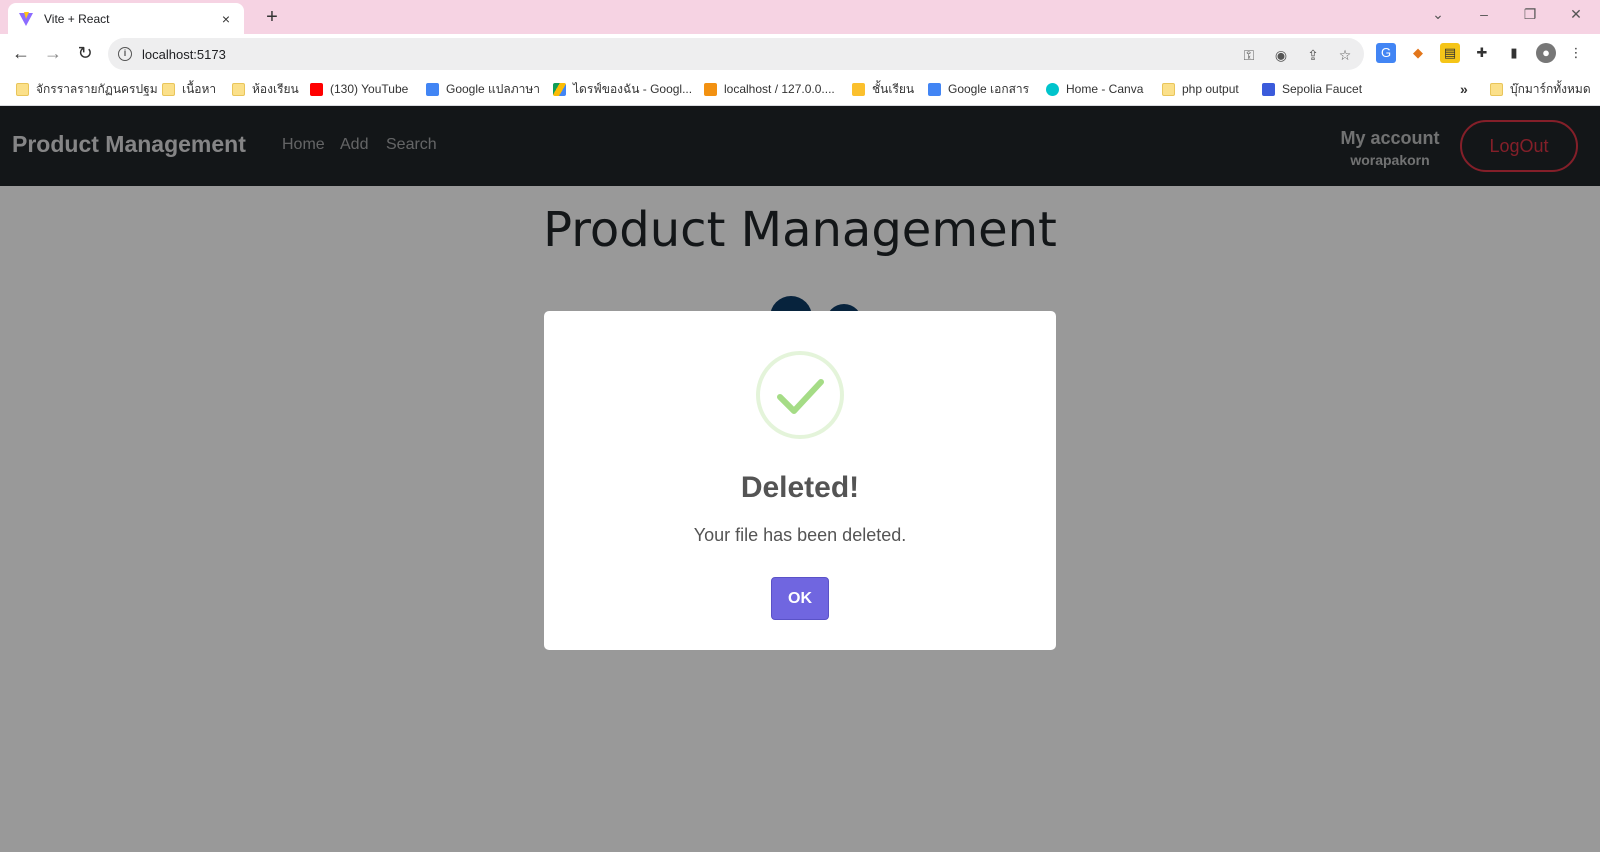 Image resolution: width=1600 pixels, height=852 pixels. What do you see at coordinates (189, 89) in the screenshot?
I see `bookmark-item: เนื้อหา` at bounding box center [189, 89].